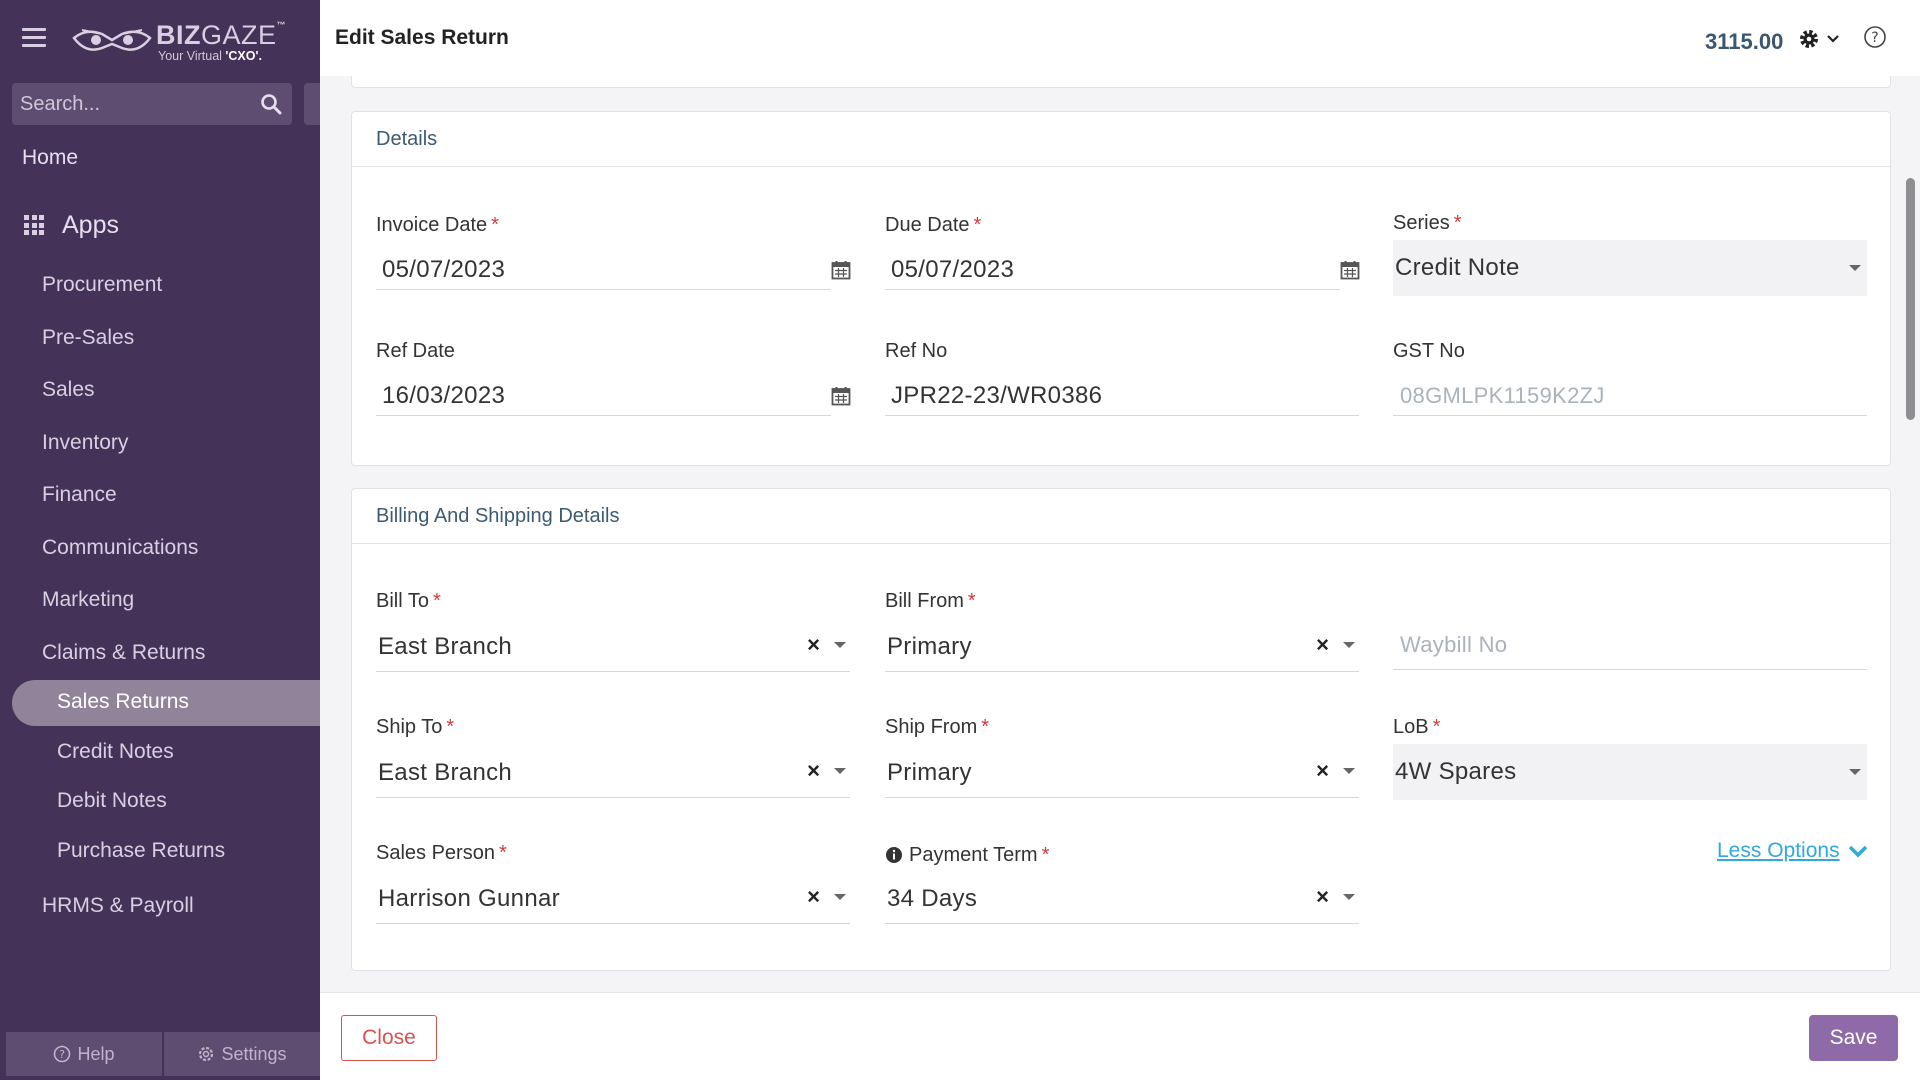 The width and height of the screenshot is (1920, 1080). I want to click on nav-procurement: Procurement, so click(102, 285).